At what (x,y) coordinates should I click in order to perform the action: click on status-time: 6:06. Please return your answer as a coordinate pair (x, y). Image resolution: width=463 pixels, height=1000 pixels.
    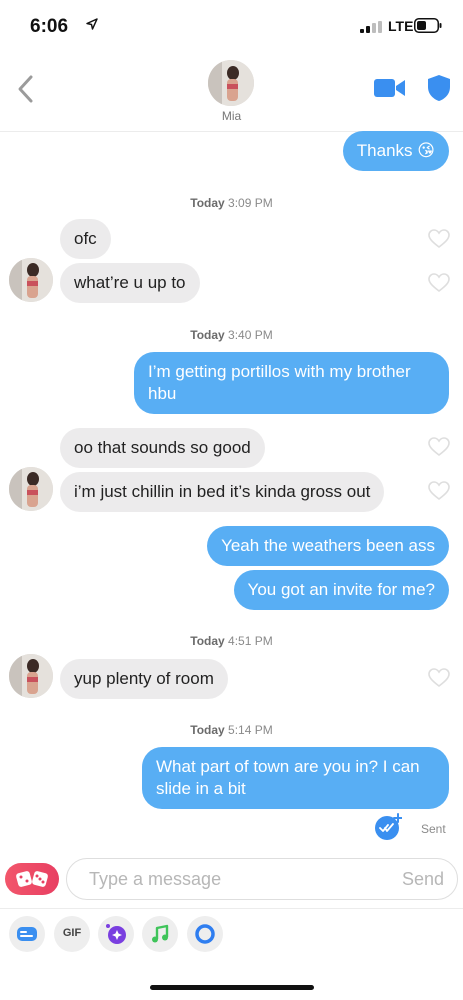
    Looking at the image, I should click on (49, 26).